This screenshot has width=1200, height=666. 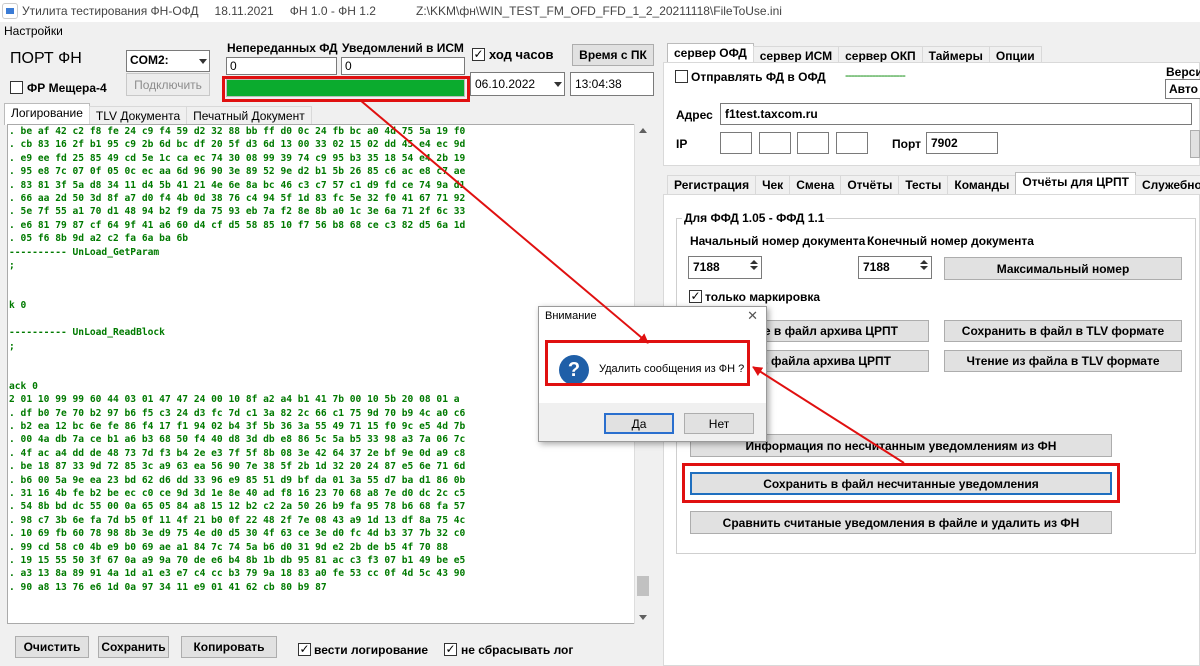 I want to click on address-field: f1test.taxcom.ru, so click(x=956, y=114).